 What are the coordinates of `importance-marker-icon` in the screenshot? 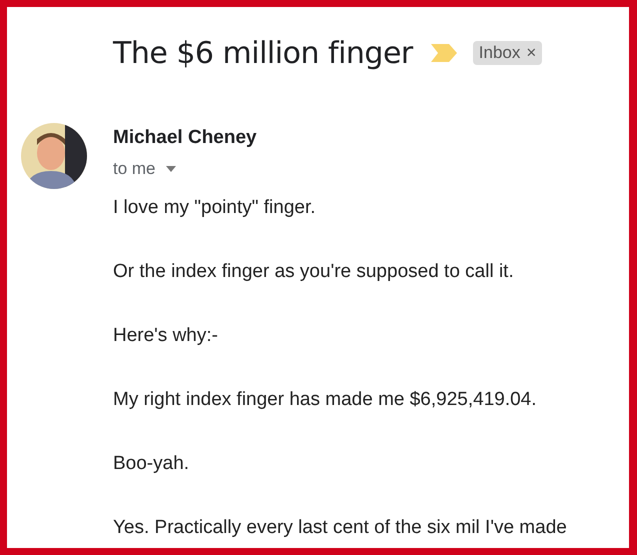 It's located at (443, 53).